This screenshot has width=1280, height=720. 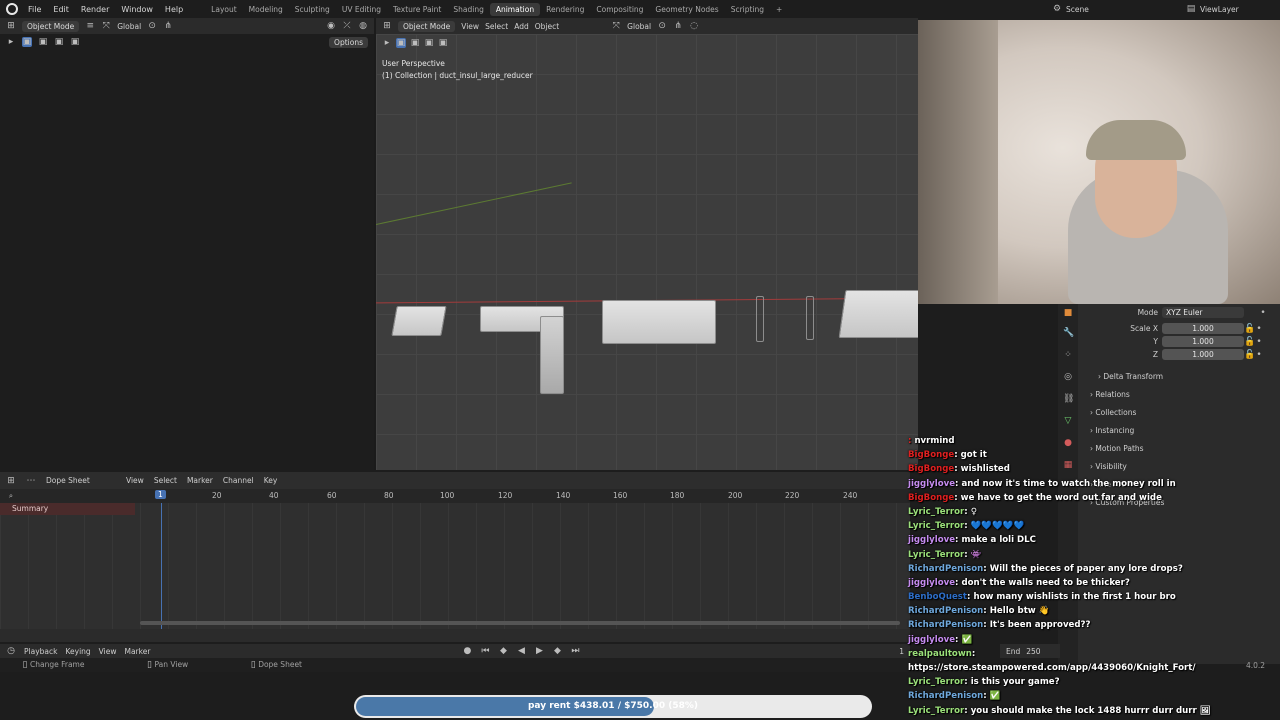 I want to click on tab-shading: Shading, so click(x=468, y=9).